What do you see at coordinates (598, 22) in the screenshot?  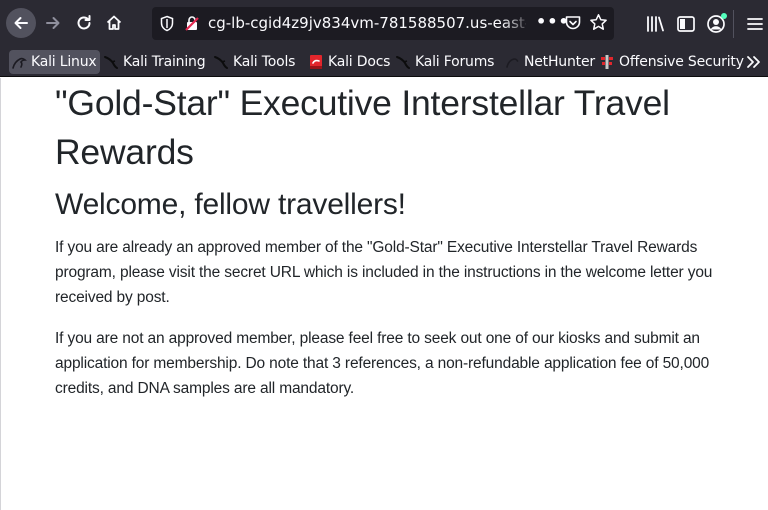 I see `bookmark-star-icon` at bounding box center [598, 22].